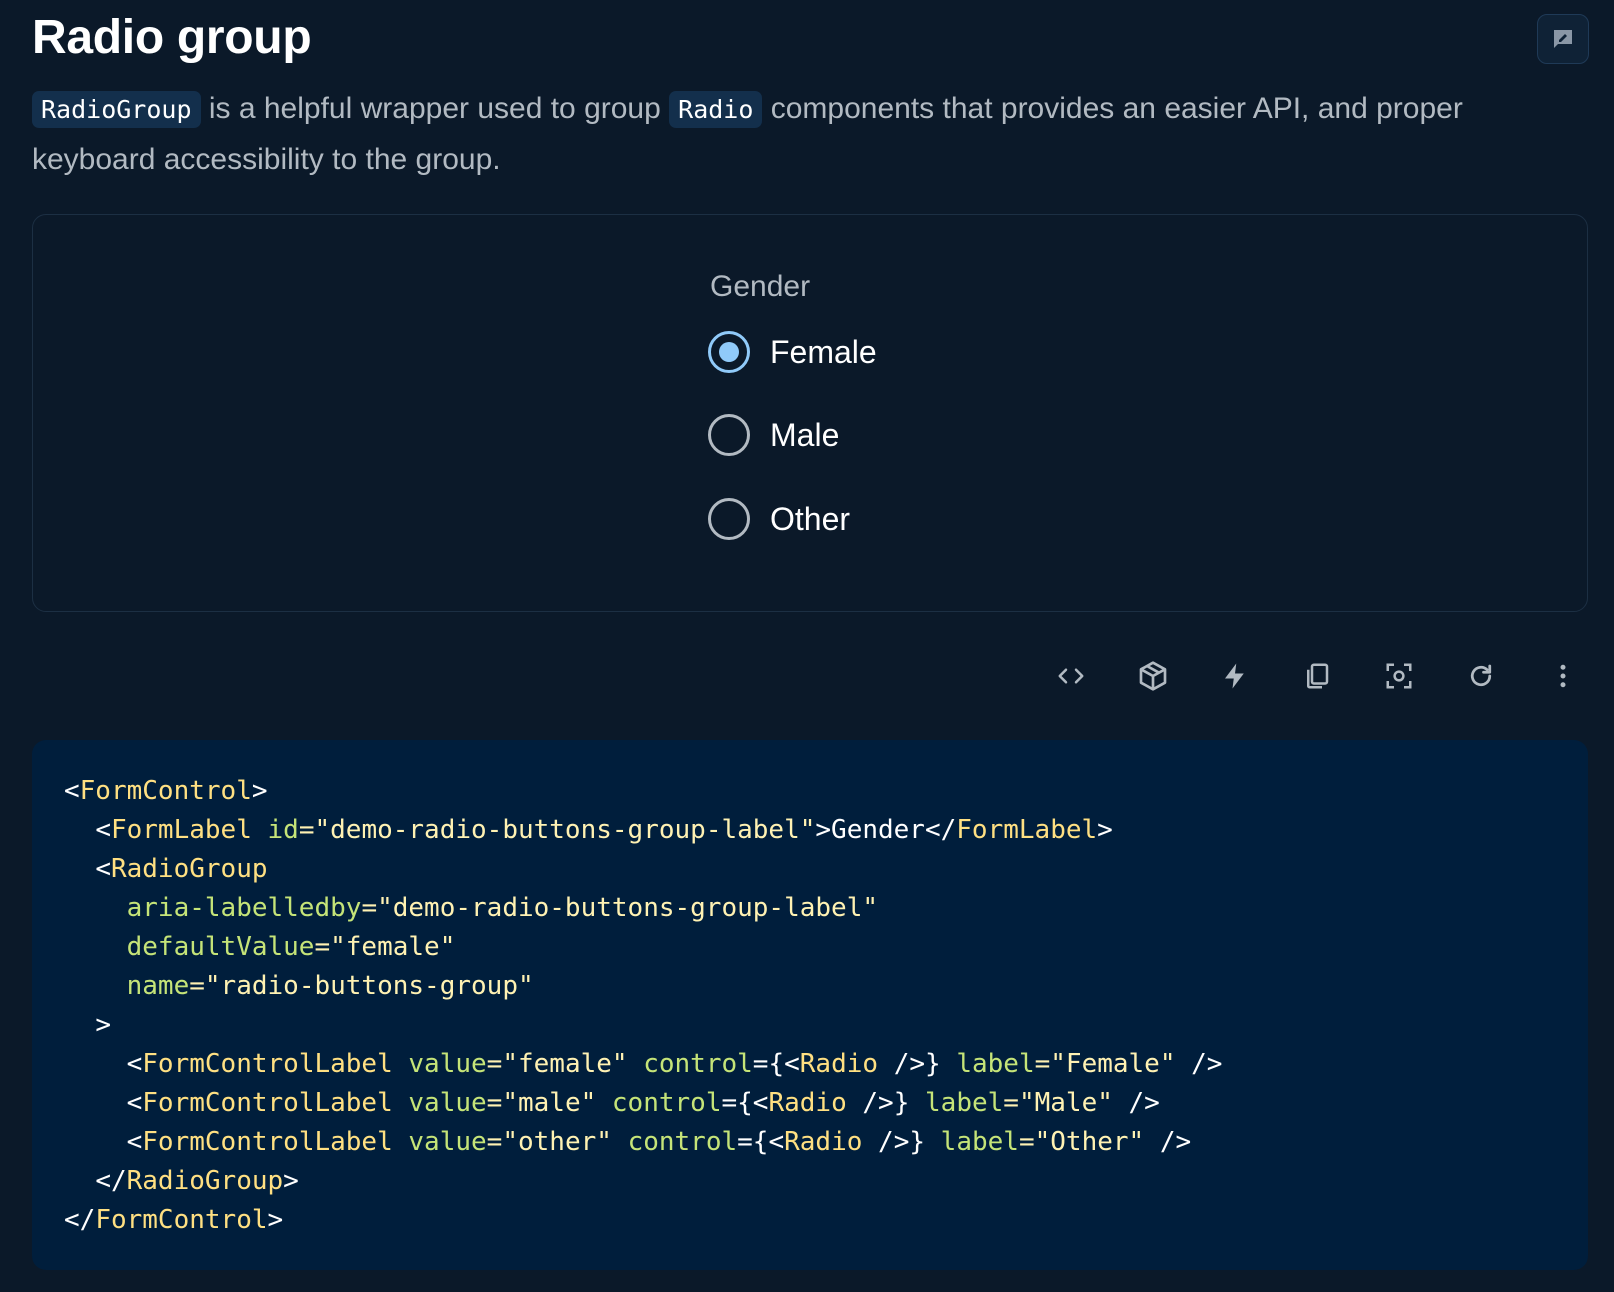  I want to click on radio-option-male: Male, so click(773, 435).